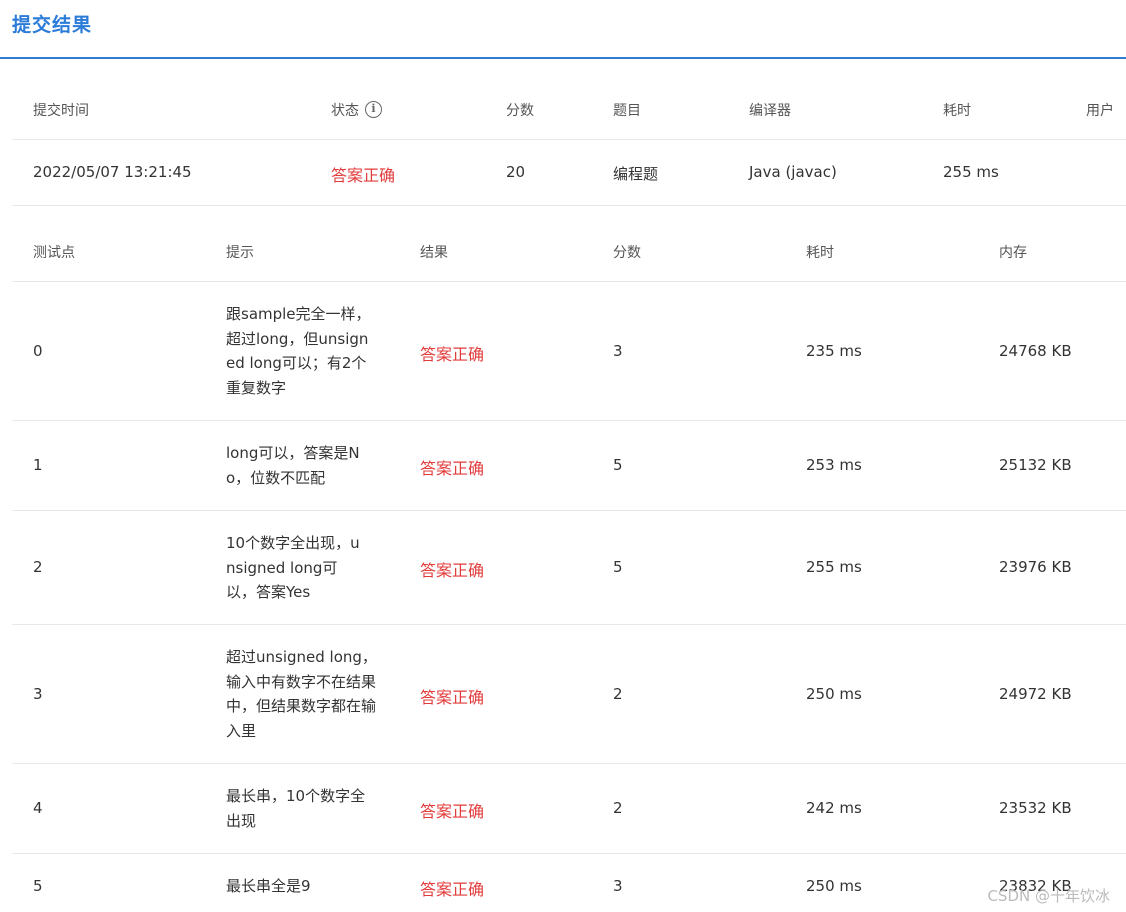 This screenshot has width=1126, height=912. I want to click on submission-status: 答案正确, so click(363, 174).